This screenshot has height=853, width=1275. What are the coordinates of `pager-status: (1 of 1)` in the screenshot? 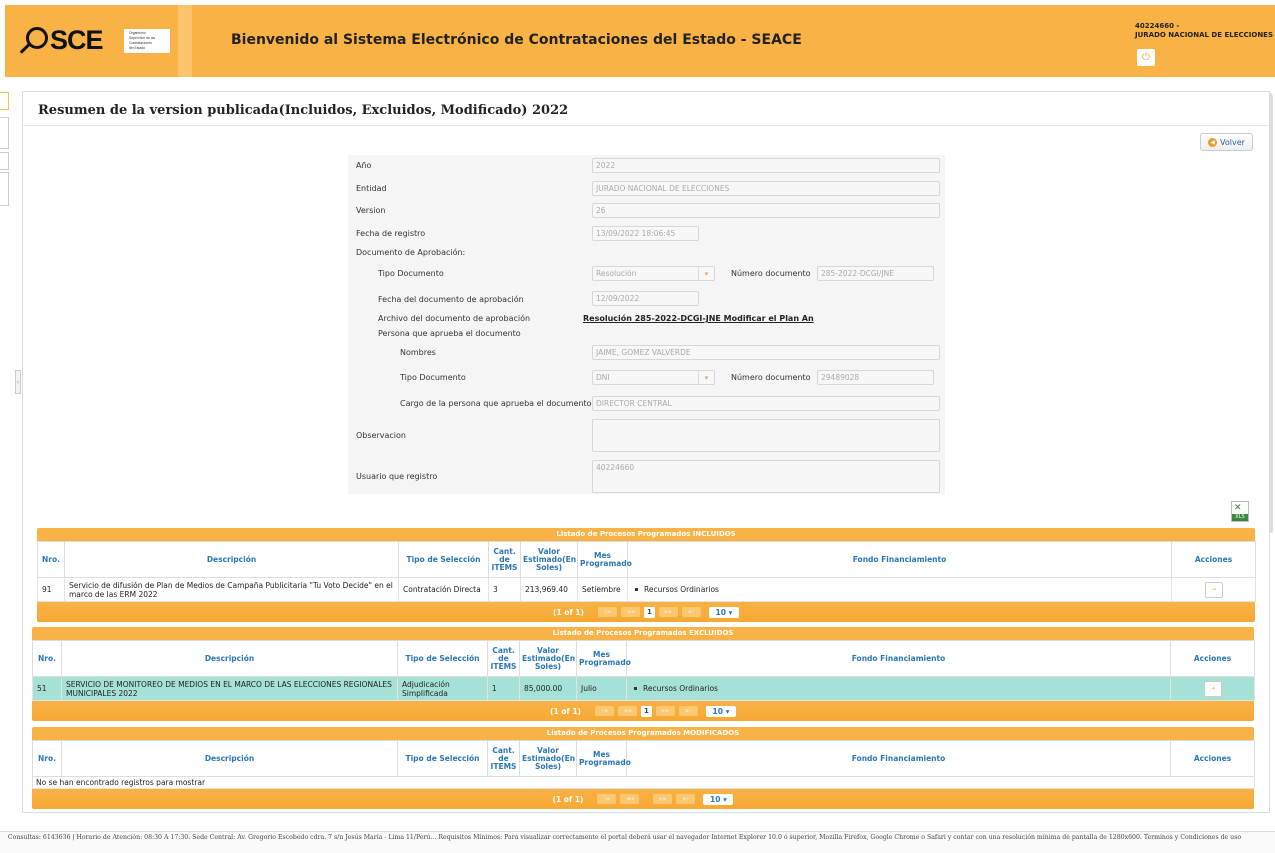 It's located at (568, 799).